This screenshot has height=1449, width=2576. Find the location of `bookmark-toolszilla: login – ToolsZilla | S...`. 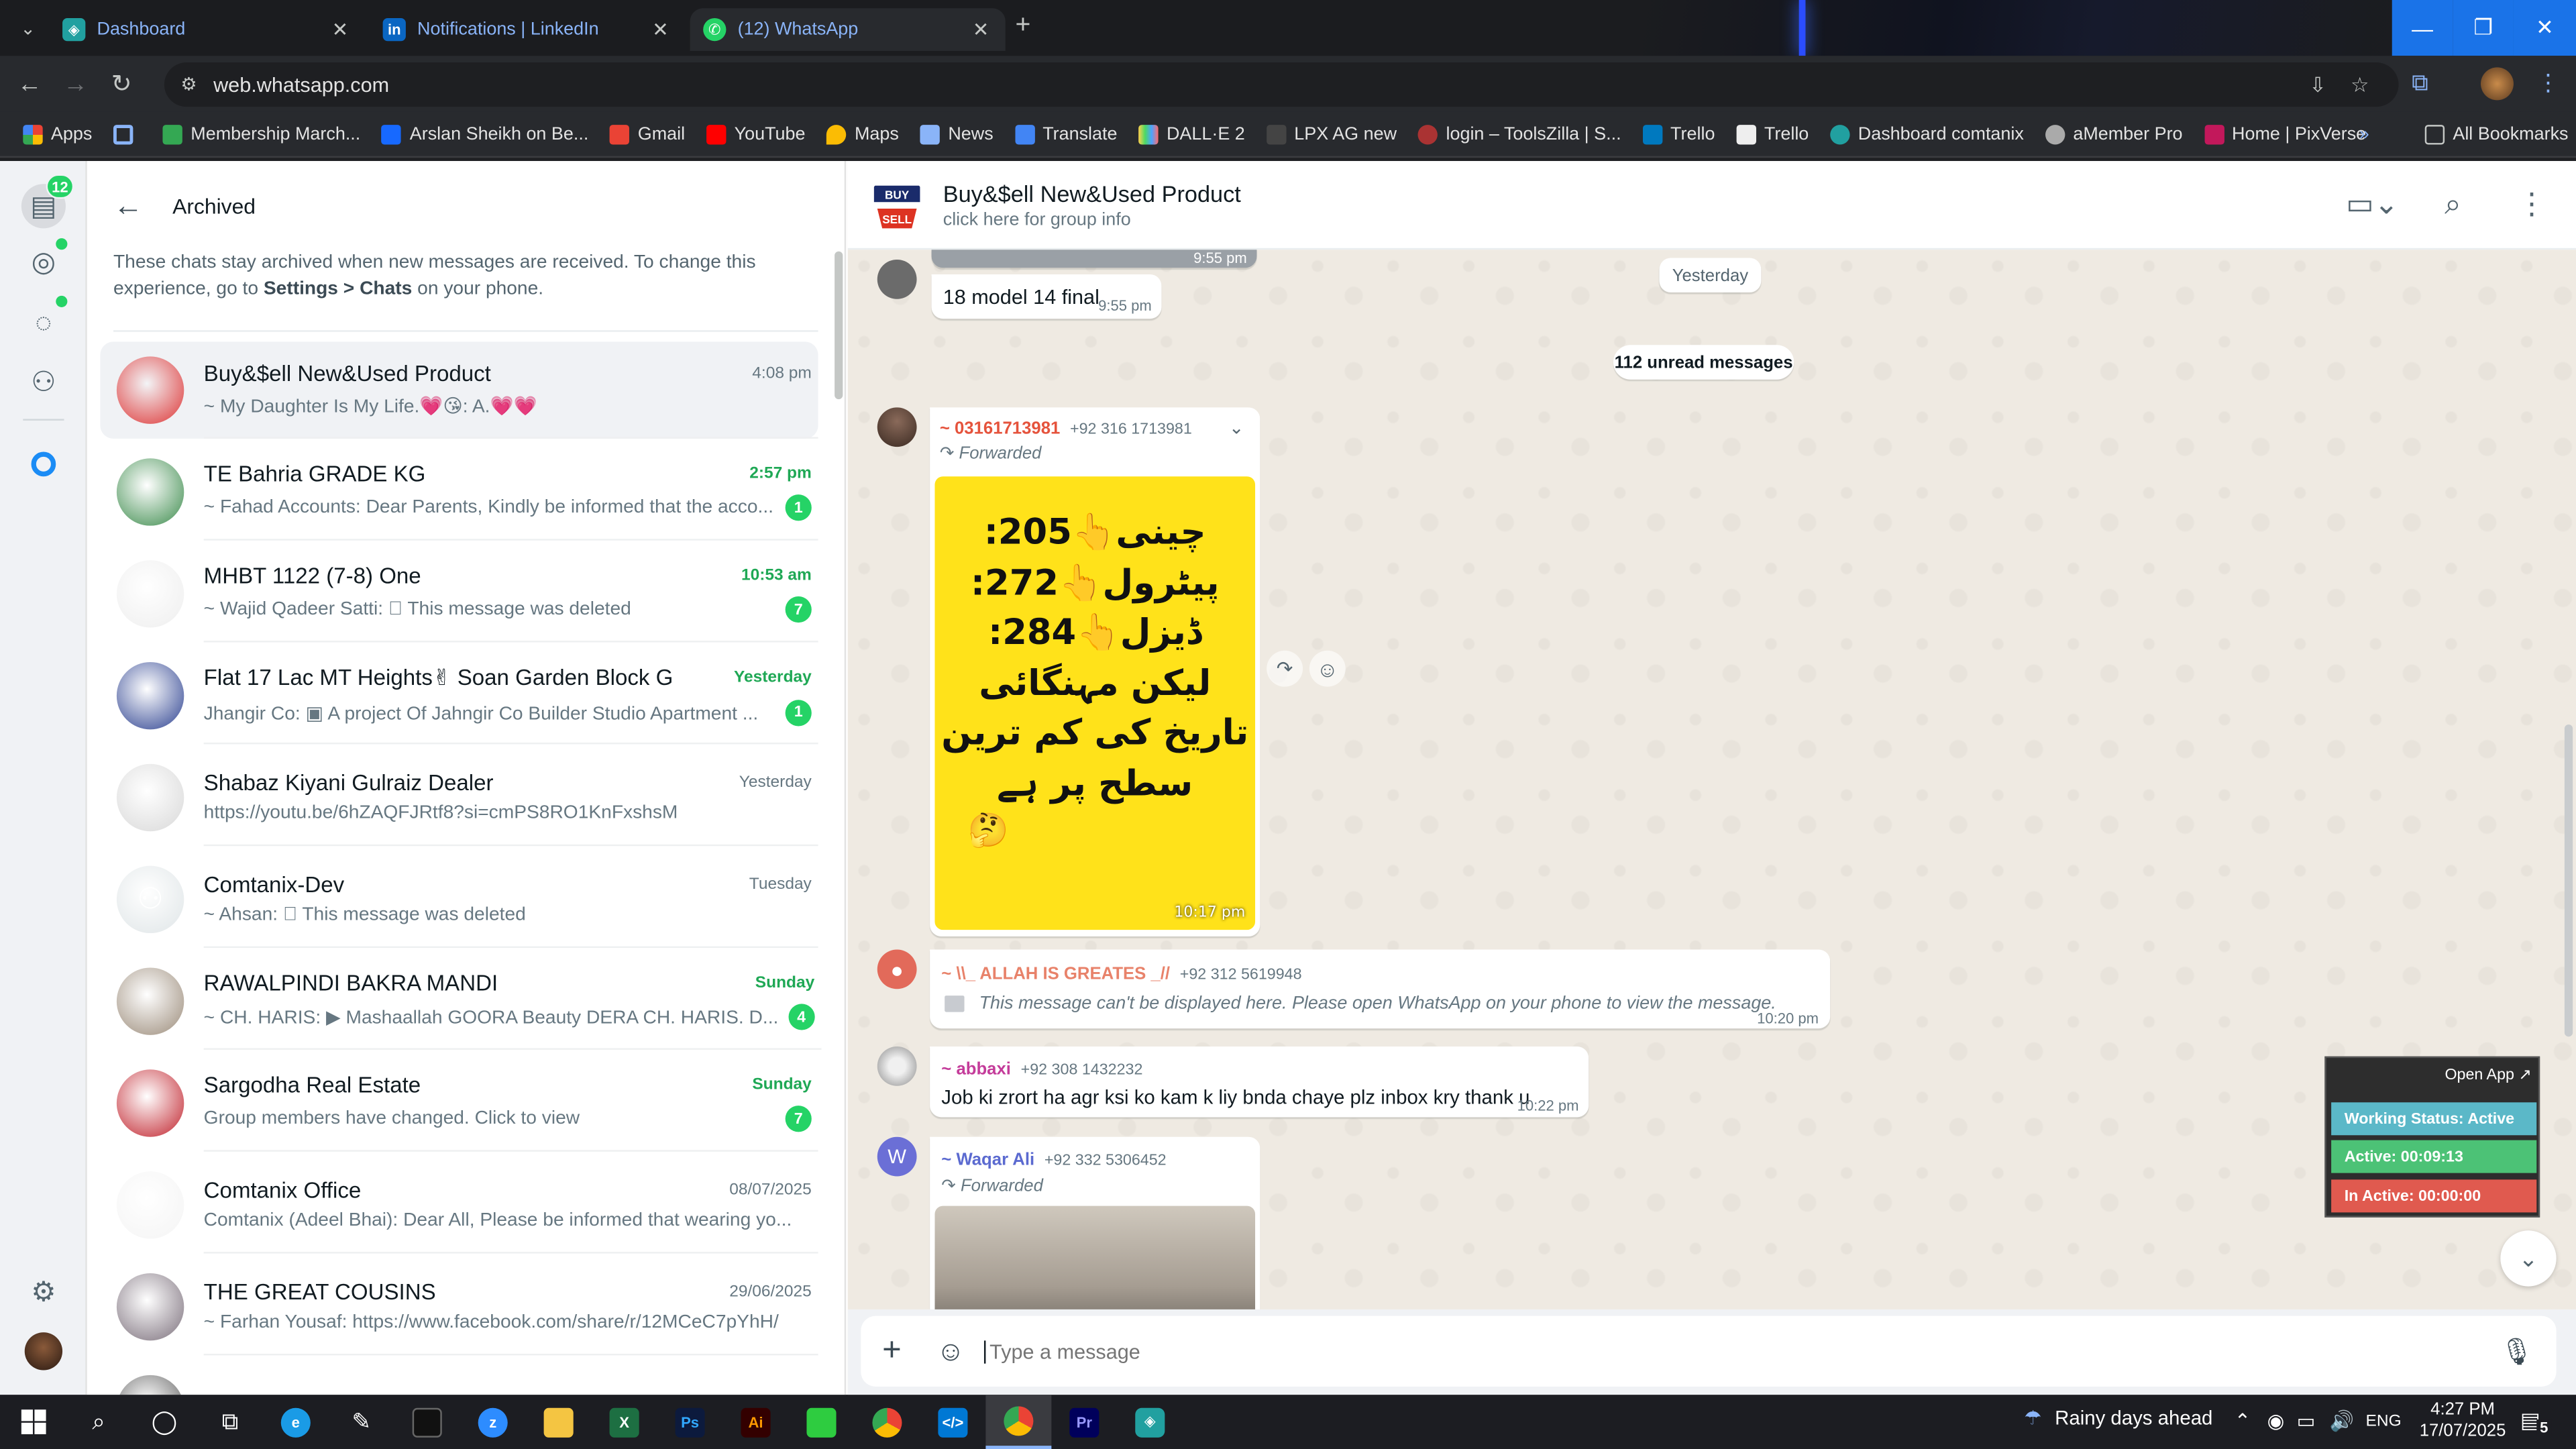

bookmark-toolszilla: login – ToolsZilla | S... is located at coordinates (1519, 133).